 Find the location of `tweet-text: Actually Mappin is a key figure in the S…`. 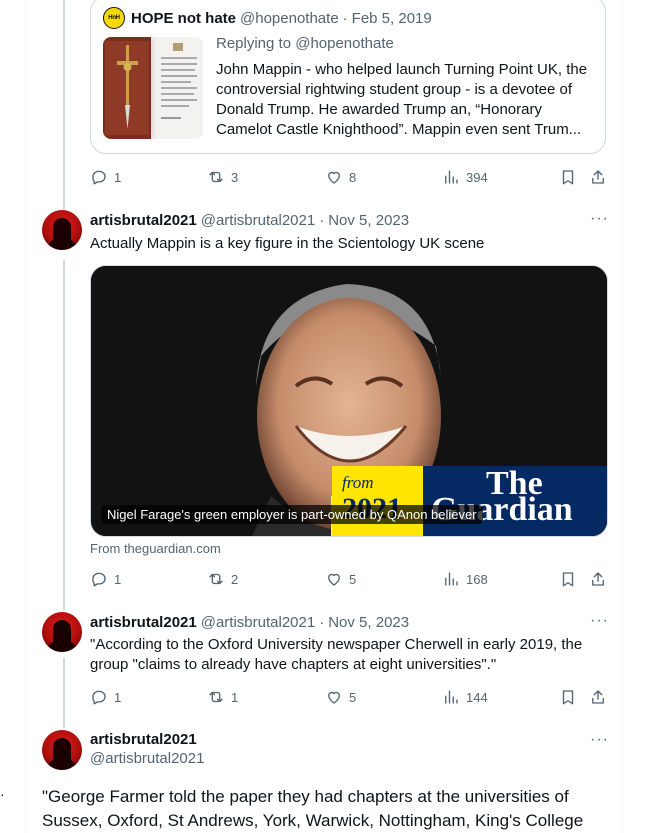

tweet-text: Actually Mappin is a key figure in the S… is located at coordinates (287, 243).